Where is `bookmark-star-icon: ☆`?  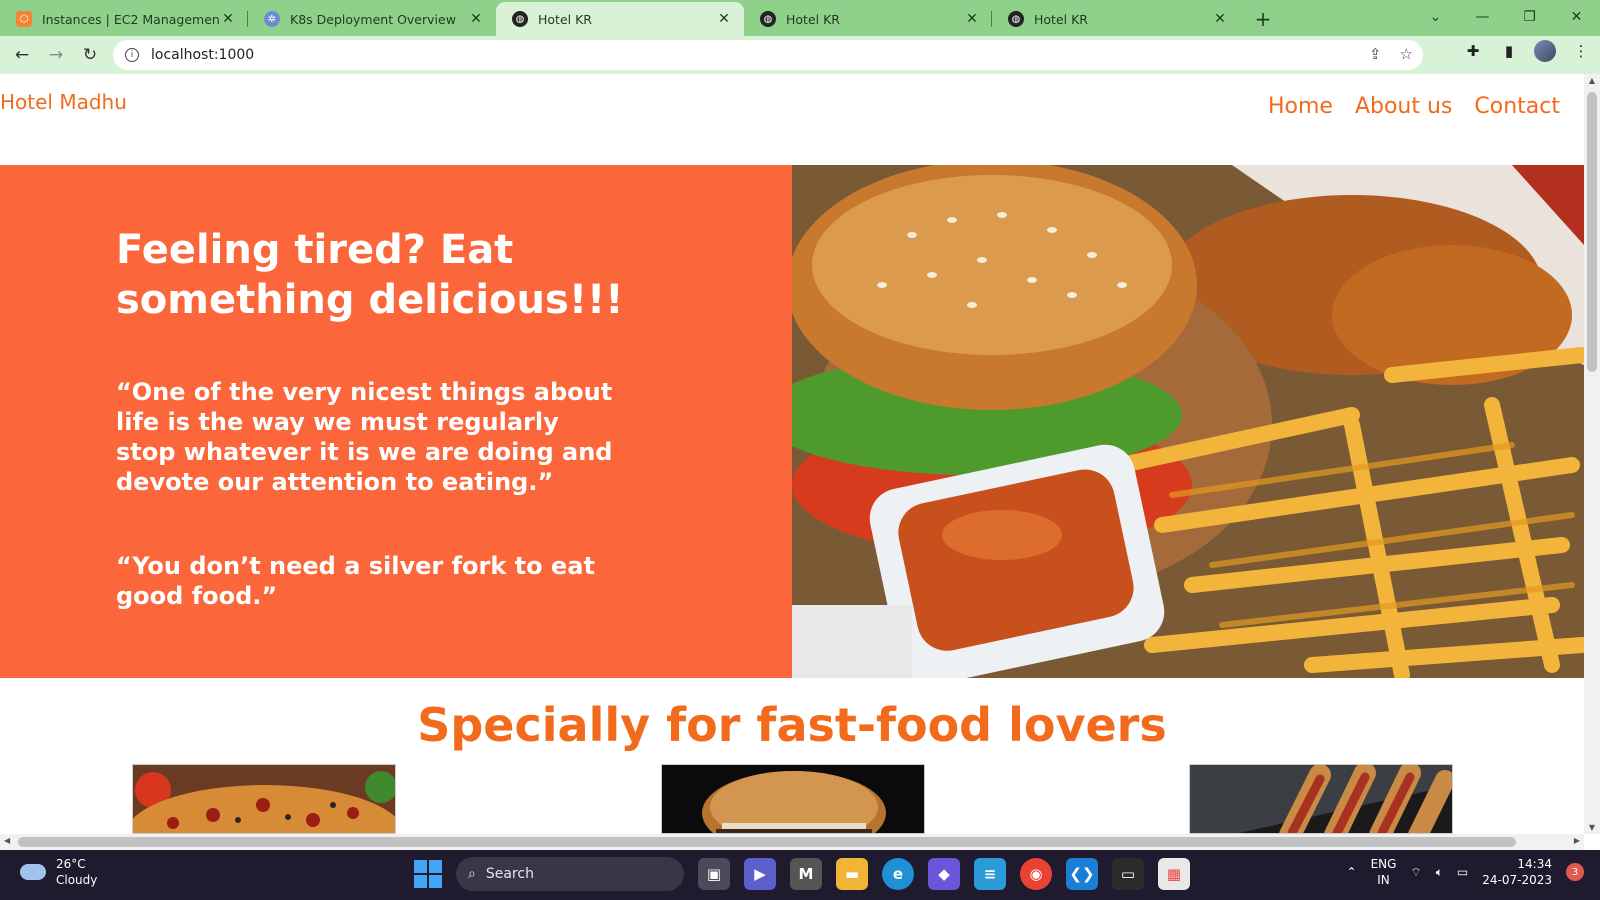 bookmark-star-icon: ☆ is located at coordinates (1406, 54).